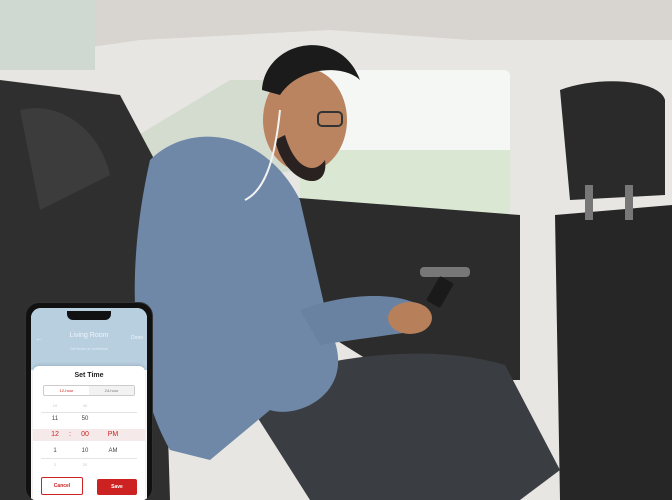 The image size is (672, 500). I want to click on selected-hour: 12, so click(55, 434).